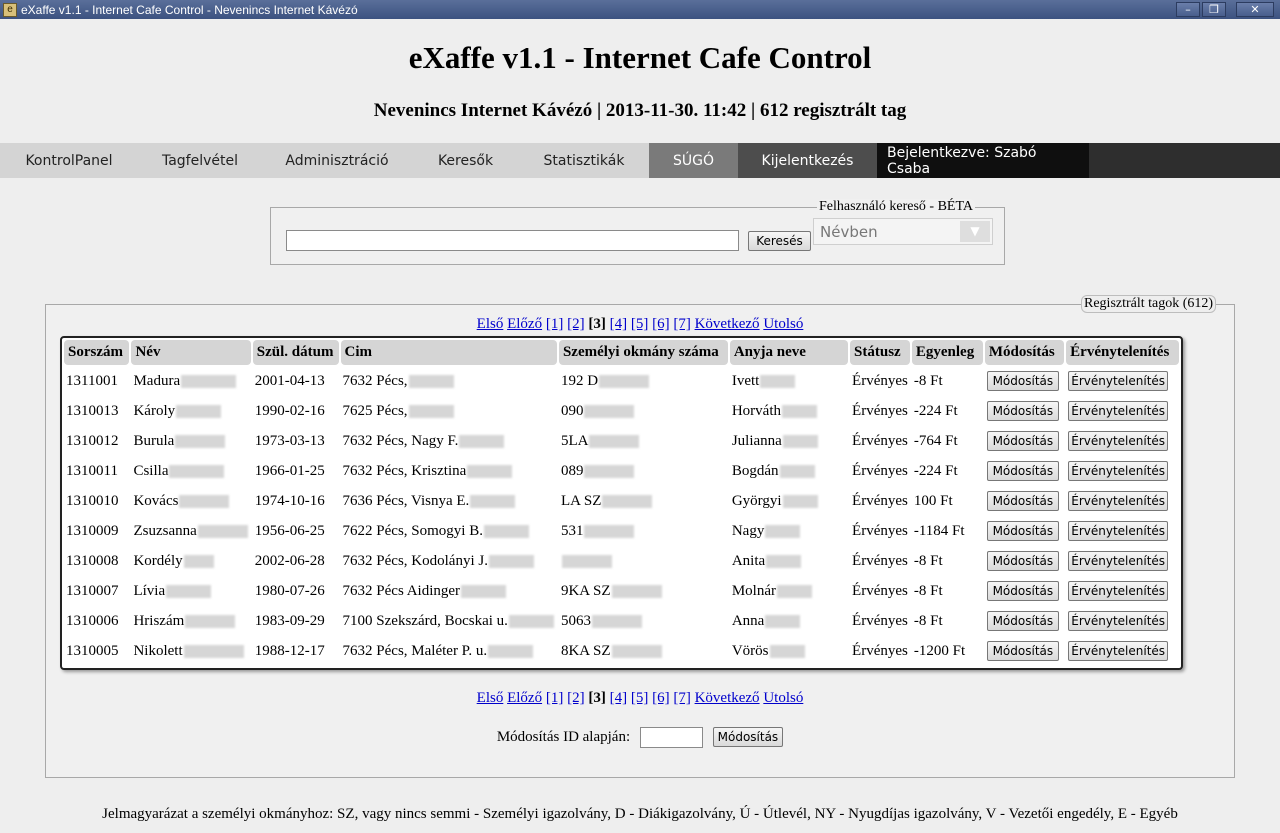 The width and height of the screenshot is (1280, 833). Describe the element at coordinates (807, 160) in the screenshot. I see `nav-item-kijelentkezes: Kijelentkezés` at that location.